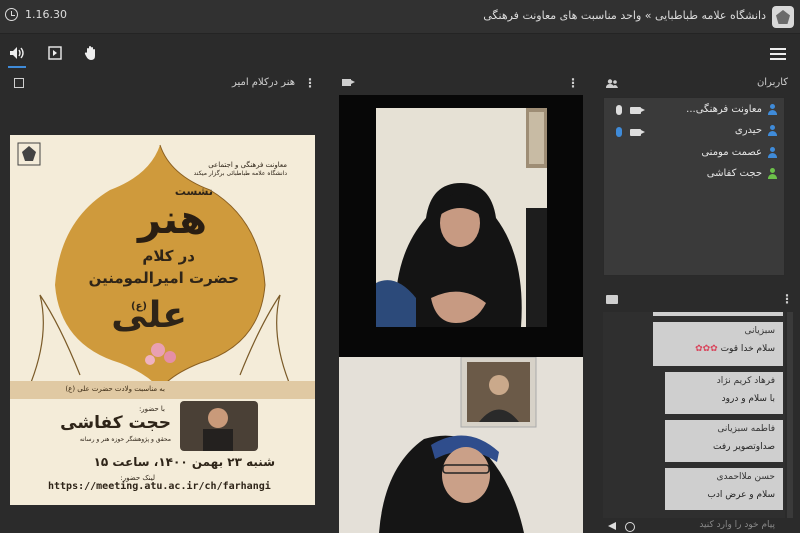 The width and height of the screenshot is (800, 533). What do you see at coordinates (125, 439) in the screenshot?
I see `poster-speaker-role: محقق و پژوهشگر حوزه هنر و رسانه` at bounding box center [125, 439].